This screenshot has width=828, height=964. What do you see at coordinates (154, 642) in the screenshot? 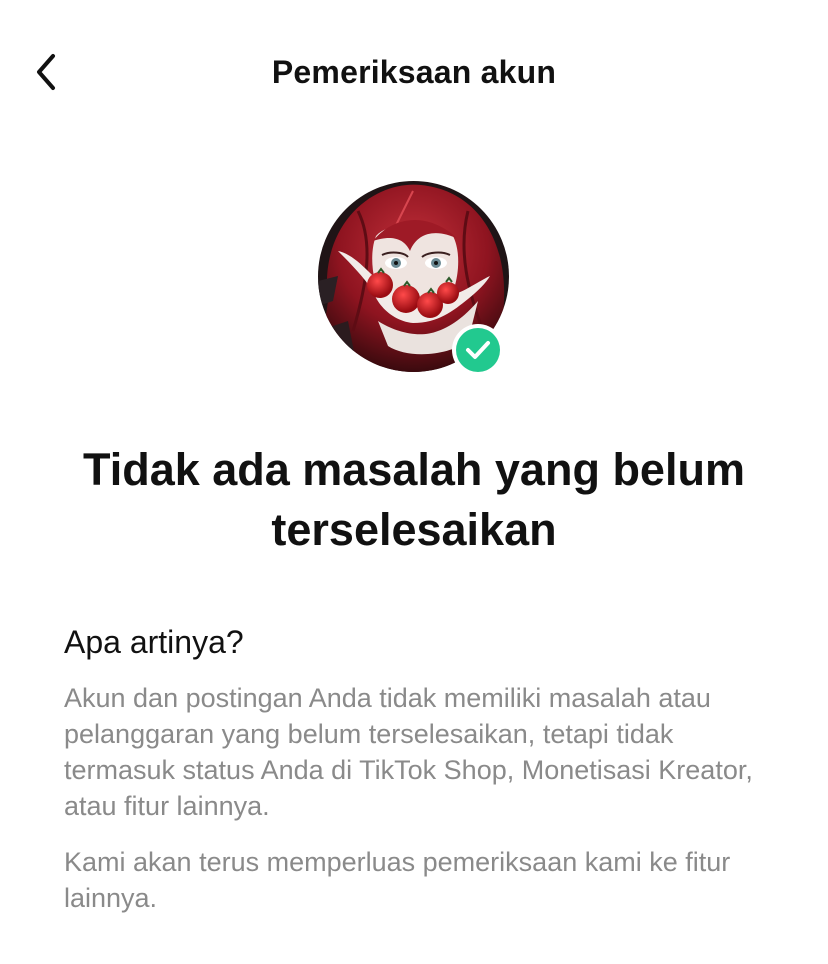
I see `section-heading: Apa artinya?` at bounding box center [154, 642].